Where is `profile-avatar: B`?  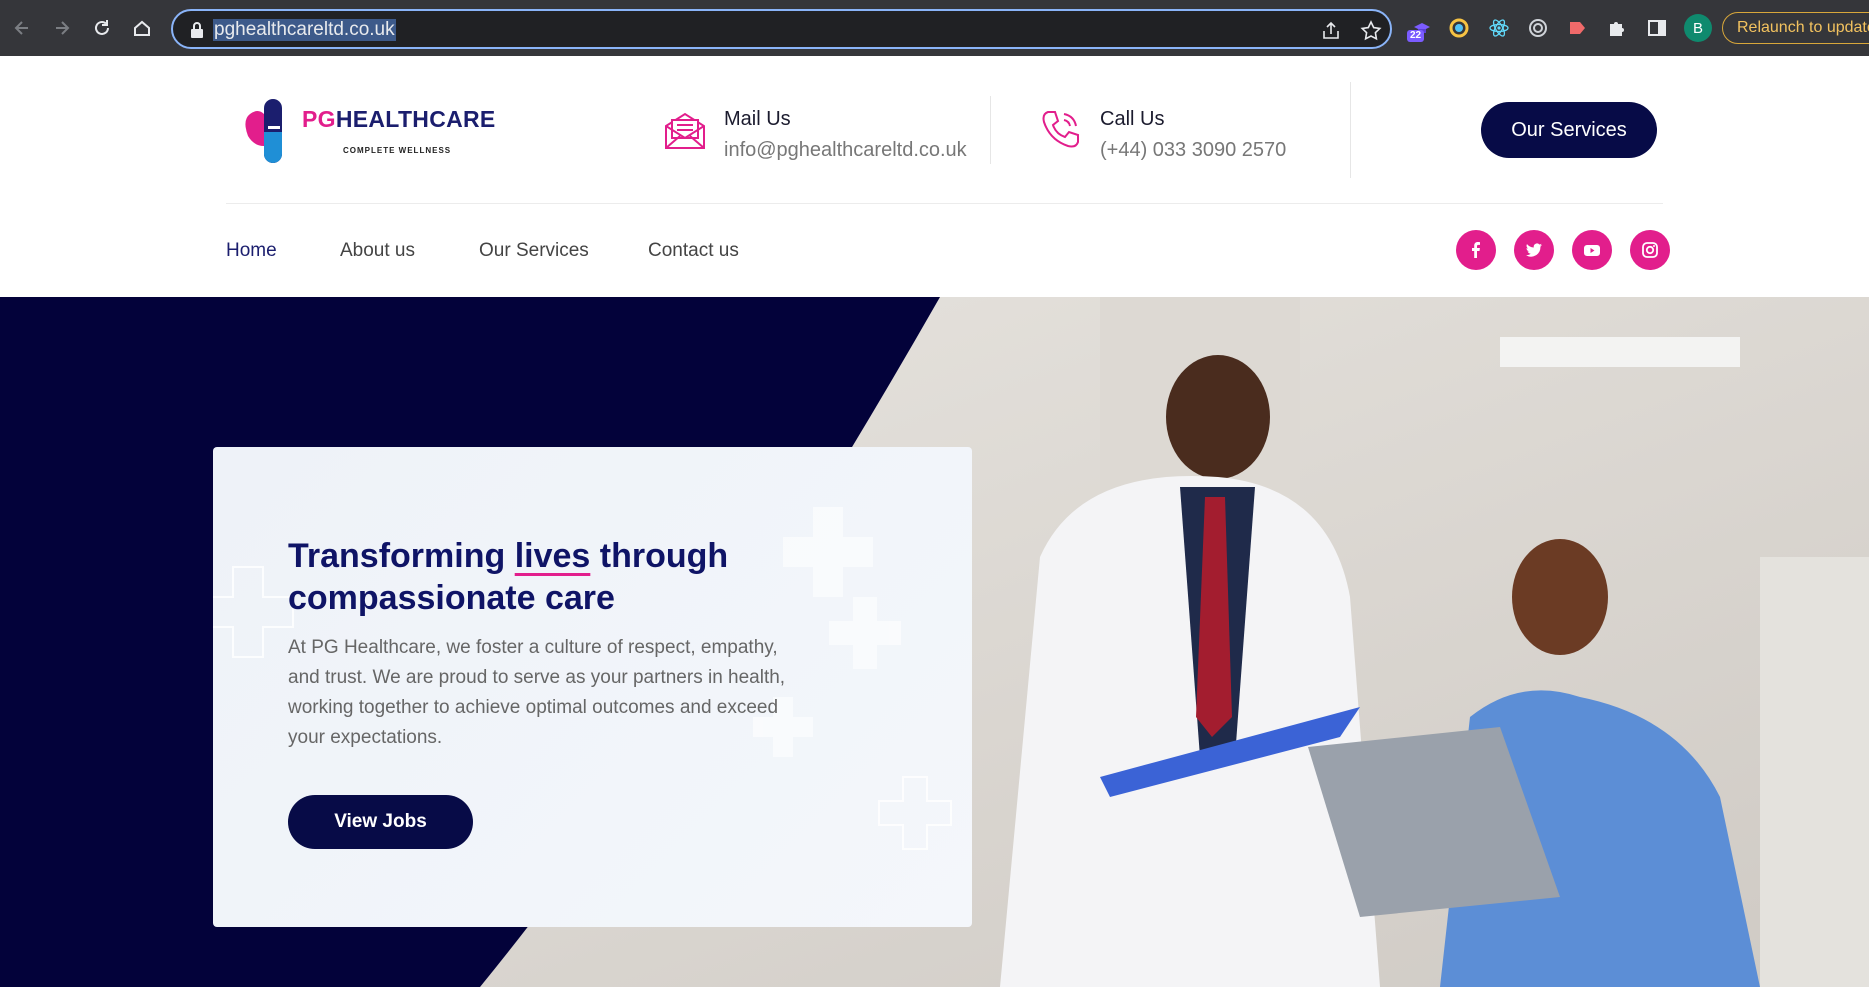
profile-avatar: B is located at coordinates (1698, 28).